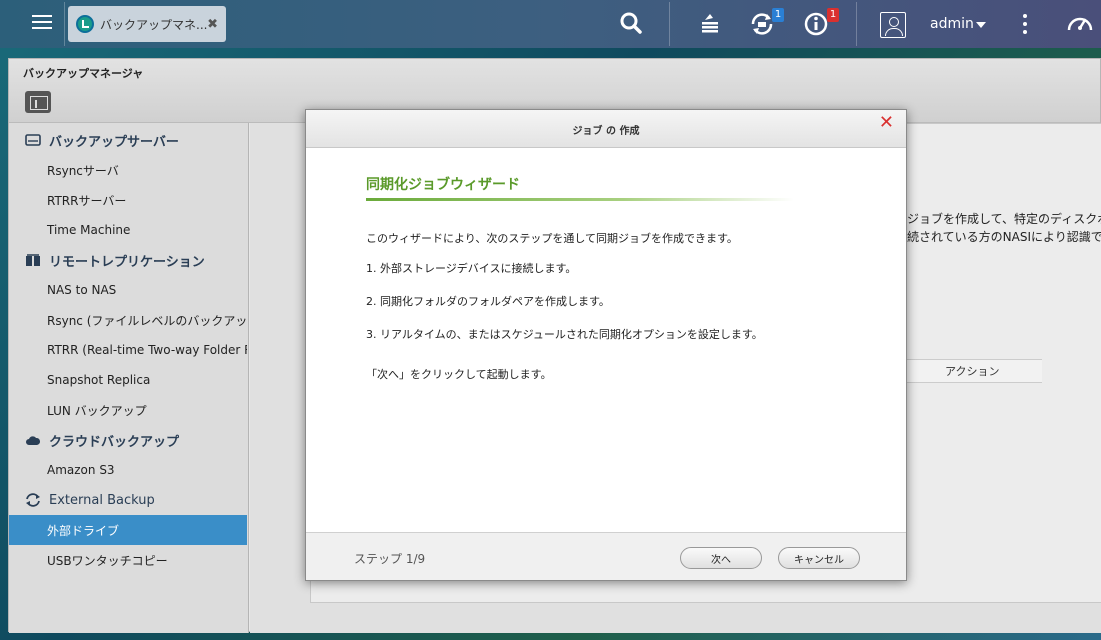 This screenshot has width=1101, height=640. I want to click on sidebar-item-external-drive: 外部ドライブ, so click(128, 530).